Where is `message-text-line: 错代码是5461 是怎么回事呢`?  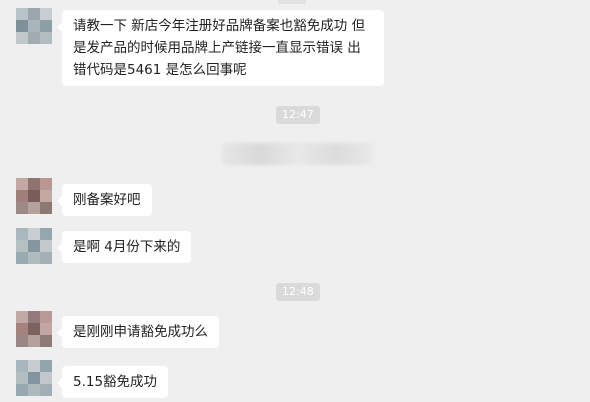
message-text-line: 错代码是5461 是怎么回事呢 is located at coordinates (160, 70).